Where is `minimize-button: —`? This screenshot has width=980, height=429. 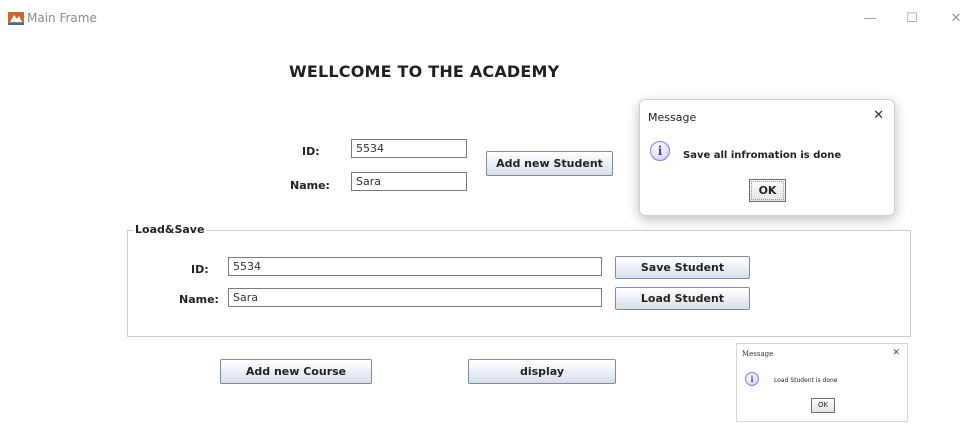
minimize-button: — is located at coordinates (870, 19).